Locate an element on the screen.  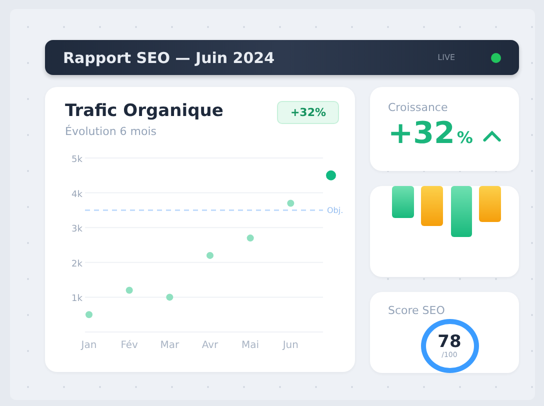
y-tick-label: 1k is located at coordinates (77, 299).